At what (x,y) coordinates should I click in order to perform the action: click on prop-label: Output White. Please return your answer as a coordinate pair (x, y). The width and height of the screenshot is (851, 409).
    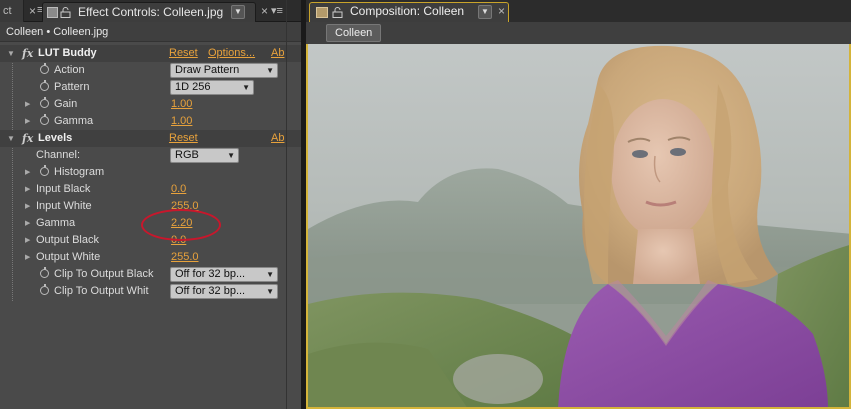
    Looking at the image, I should click on (68, 257).